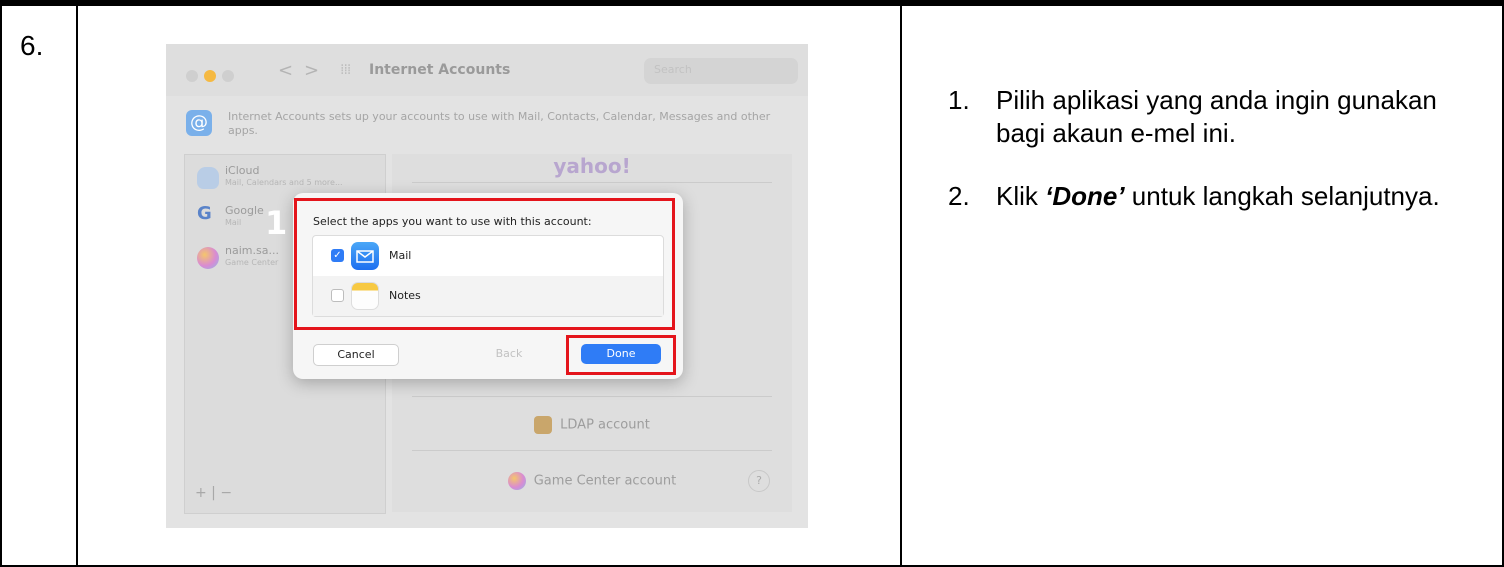  I want to click on window-title: Internet Accounts, so click(440, 70).